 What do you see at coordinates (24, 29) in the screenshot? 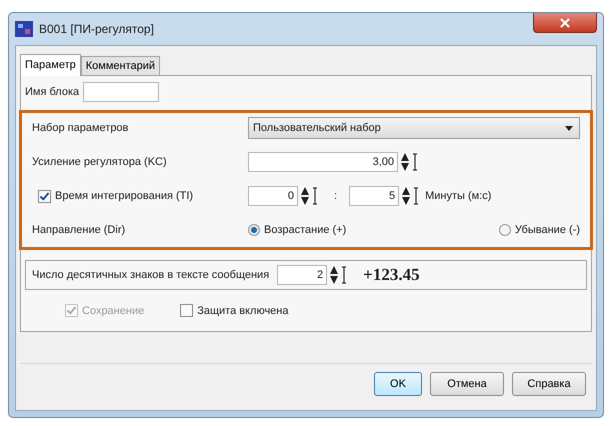
I see `app-icon` at bounding box center [24, 29].